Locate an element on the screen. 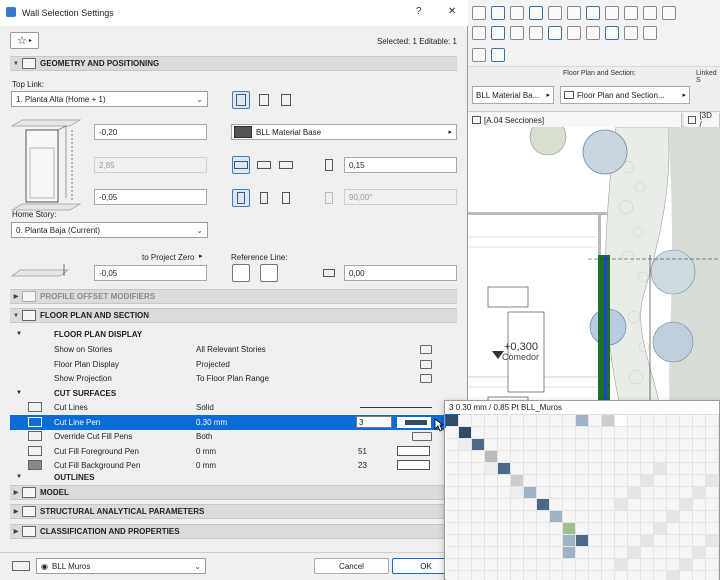  rotate-icon is located at coordinates (479, 33).